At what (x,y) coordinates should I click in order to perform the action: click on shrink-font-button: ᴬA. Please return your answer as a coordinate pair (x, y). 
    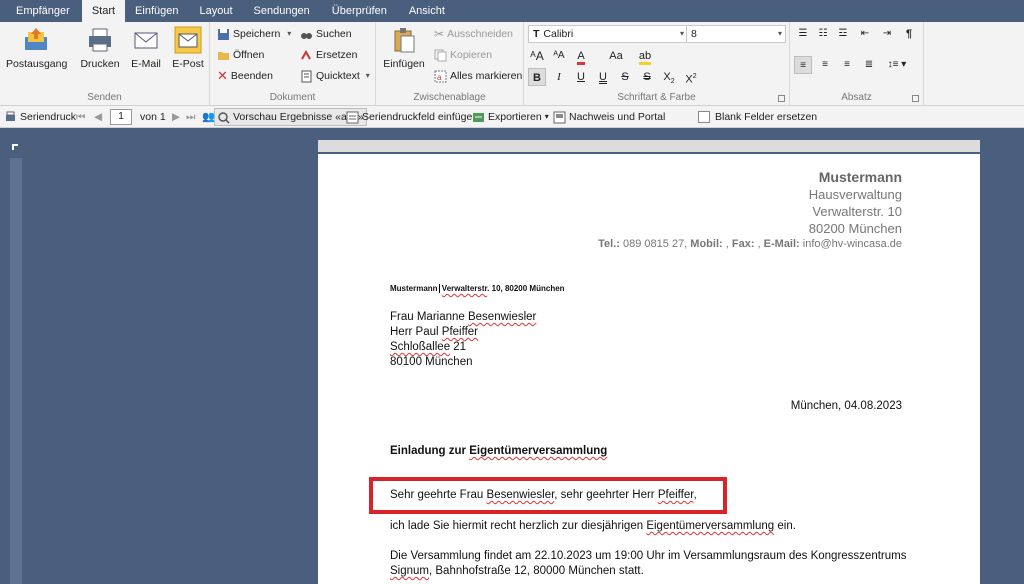
    Looking at the image, I should click on (559, 56).